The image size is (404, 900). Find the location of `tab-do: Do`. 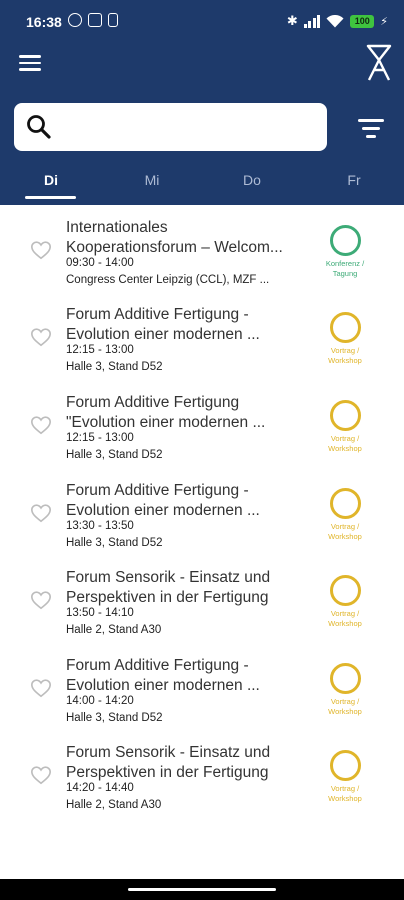

tab-do: Do is located at coordinates (252, 180).